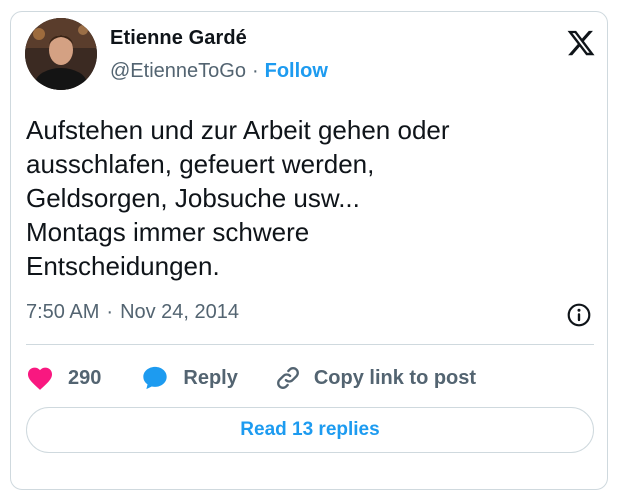 This screenshot has height=502, width=620. Describe the element at coordinates (62, 312) in the screenshot. I see `tweet-time: 7:50 AM` at that location.